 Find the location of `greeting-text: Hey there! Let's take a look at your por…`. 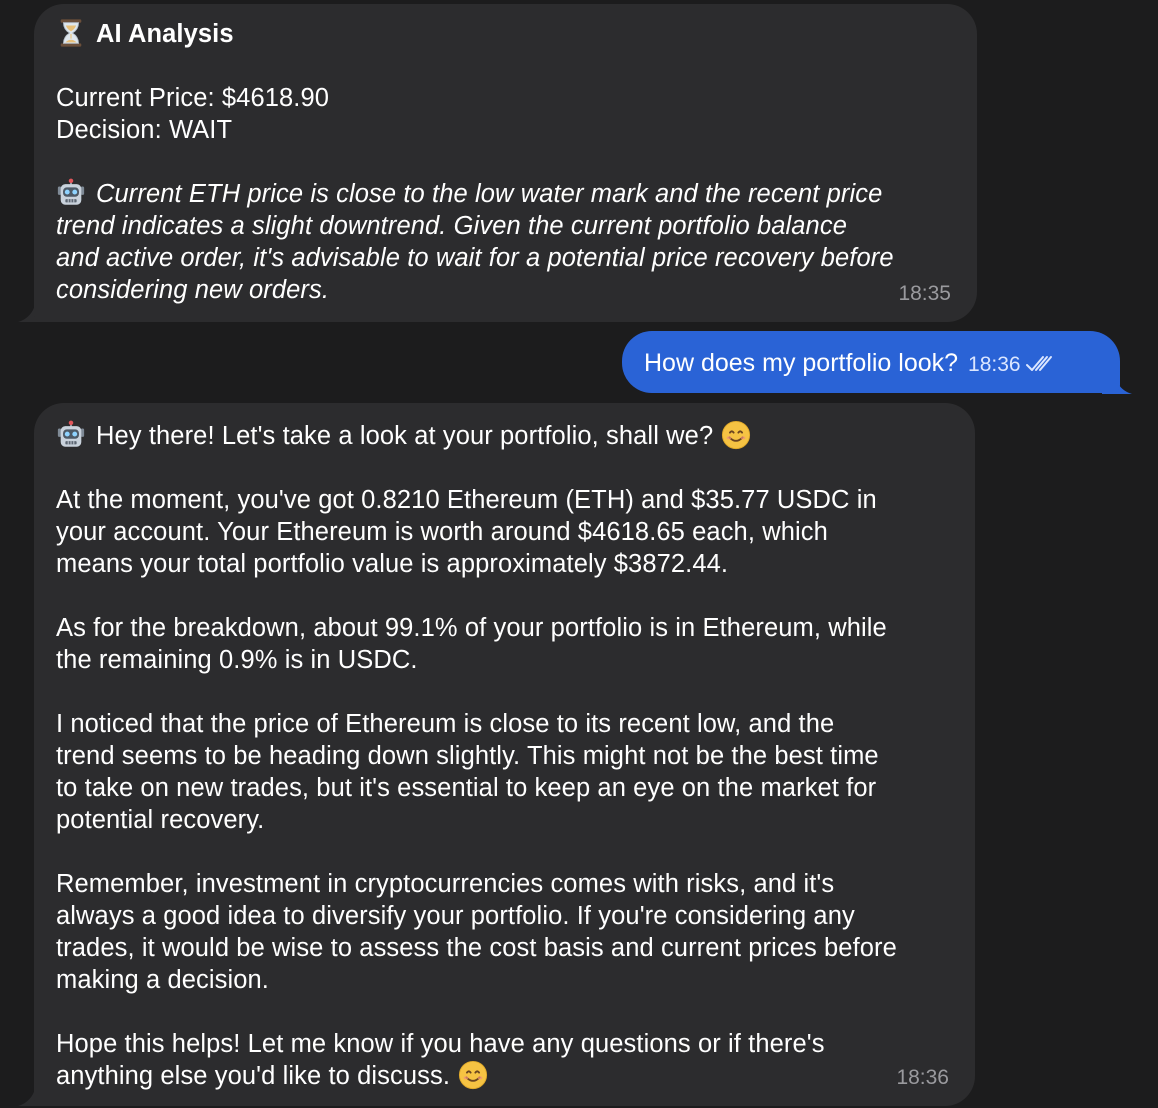

greeting-text: Hey there! Let's take a look at your por… is located at coordinates (405, 436).